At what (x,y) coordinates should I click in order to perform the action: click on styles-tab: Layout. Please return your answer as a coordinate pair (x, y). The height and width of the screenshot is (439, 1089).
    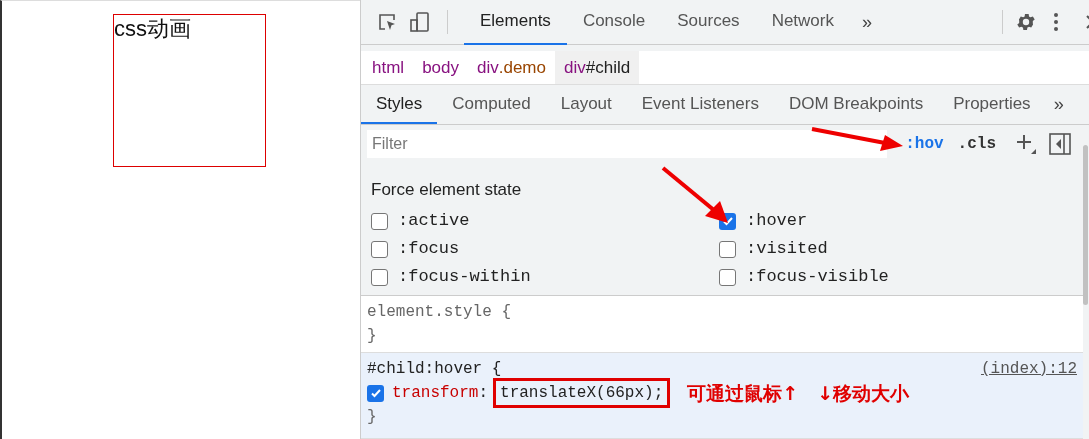
    Looking at the image, I should click on (586, 104).